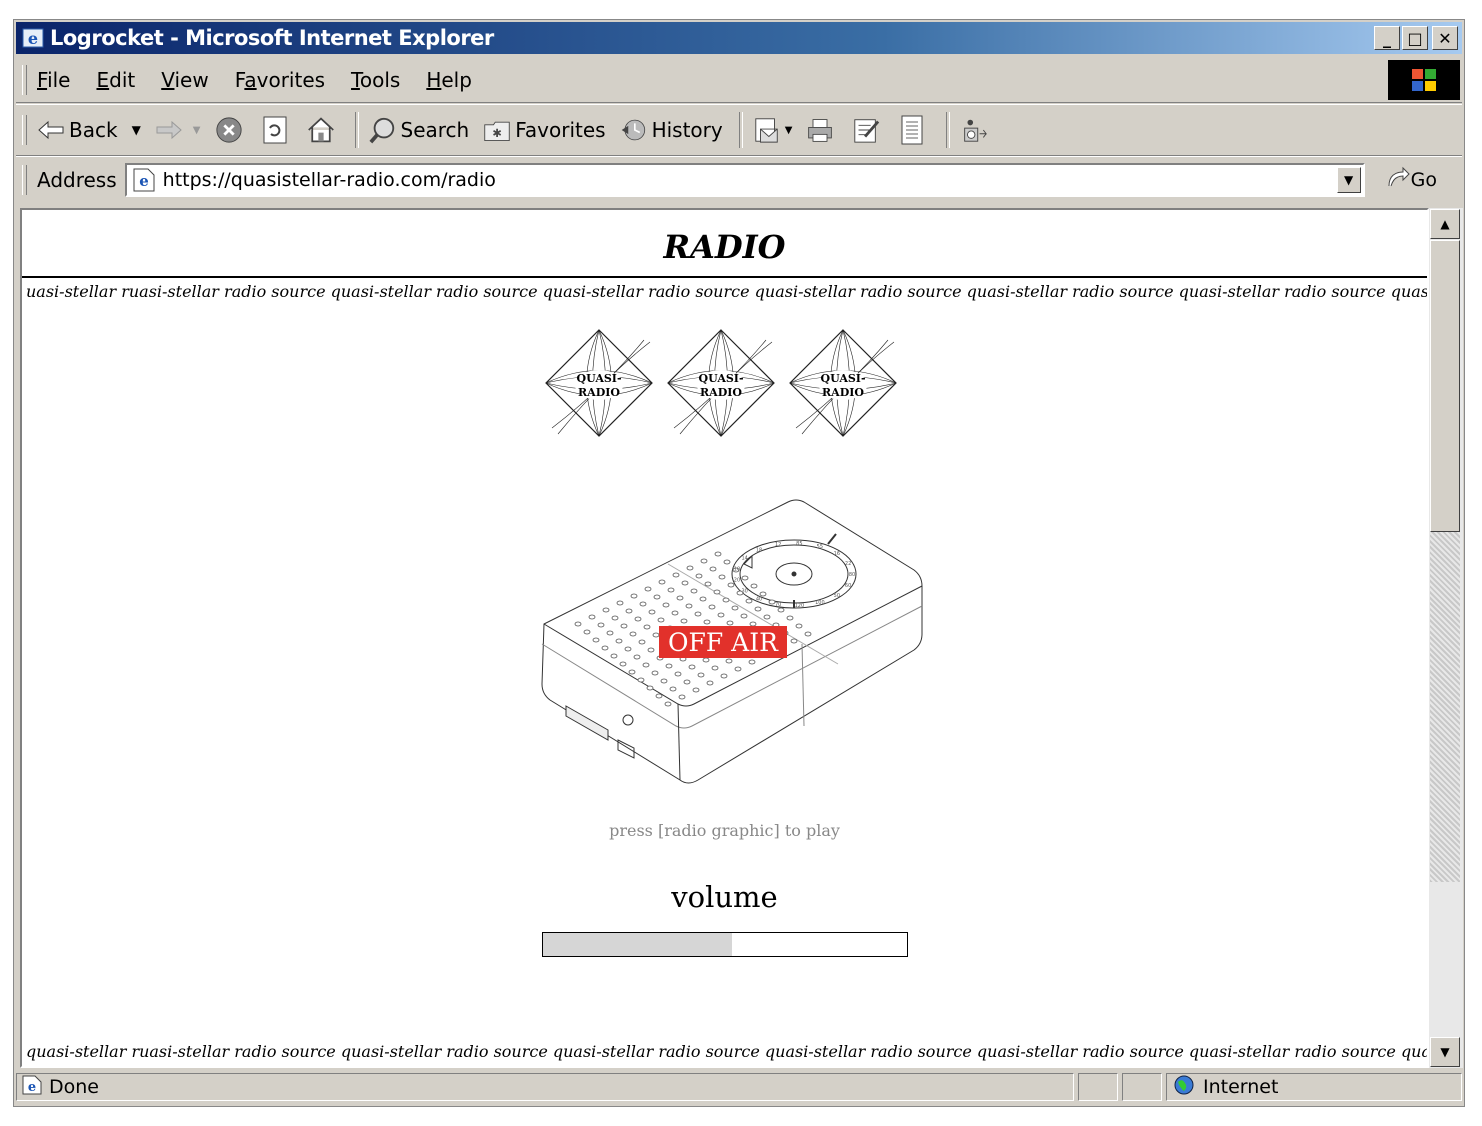 This screenshot has width=1482, height=1126. I want to click on back-button: Back ▼, so click(89, 130).